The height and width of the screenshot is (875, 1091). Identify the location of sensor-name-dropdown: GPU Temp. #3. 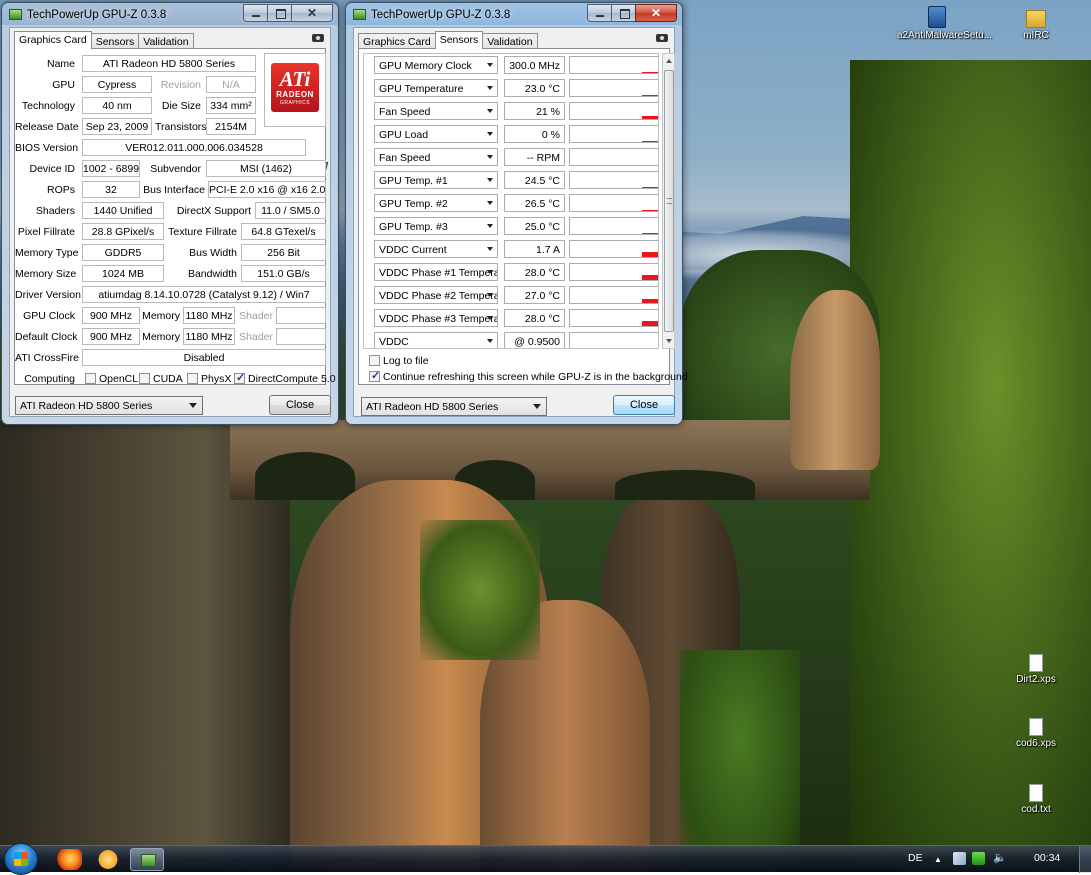
(436, 226).